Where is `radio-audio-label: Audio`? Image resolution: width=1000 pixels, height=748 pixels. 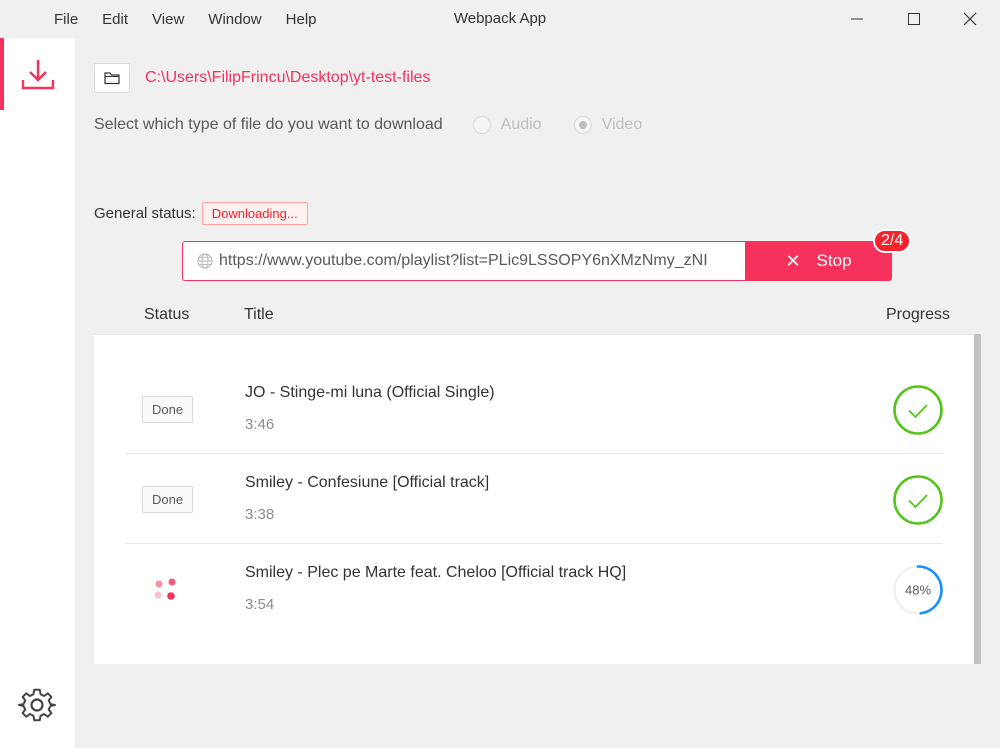
radio-audio-label: Audio is located at coordinates (521, 124).